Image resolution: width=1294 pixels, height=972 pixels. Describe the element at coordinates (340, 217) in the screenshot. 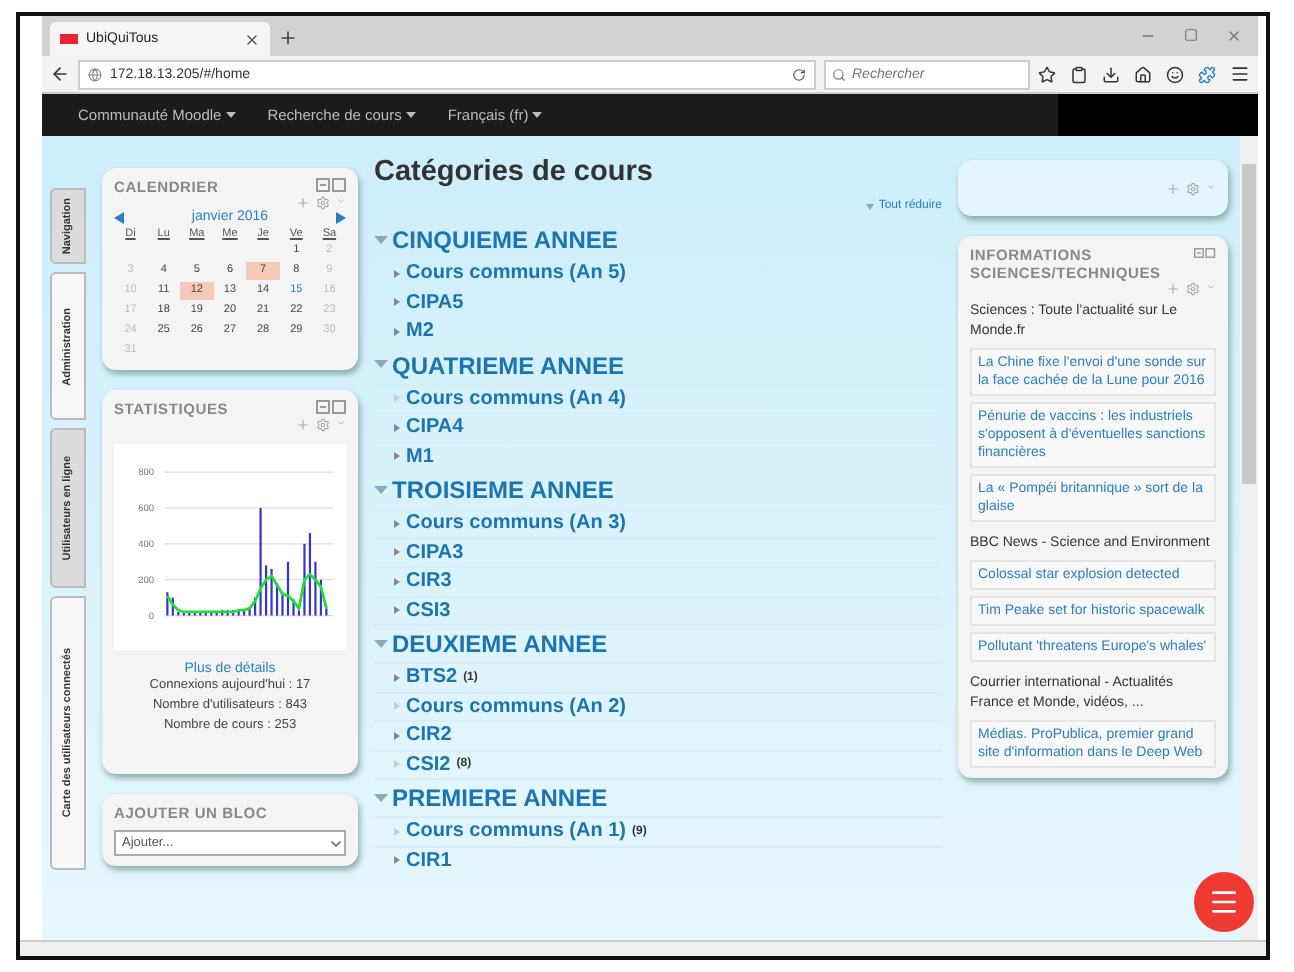

I see `next-month-icon` at that location.